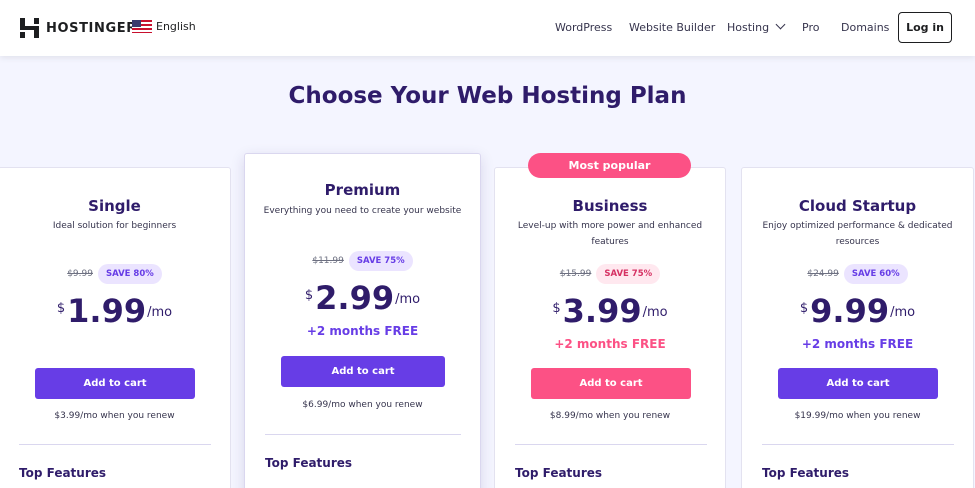 The width and height of the screenshot is (975, 488). Describe the element at coordinates (29, 28) in the screenshot. I see `hostinger-logo-icon` at that location.